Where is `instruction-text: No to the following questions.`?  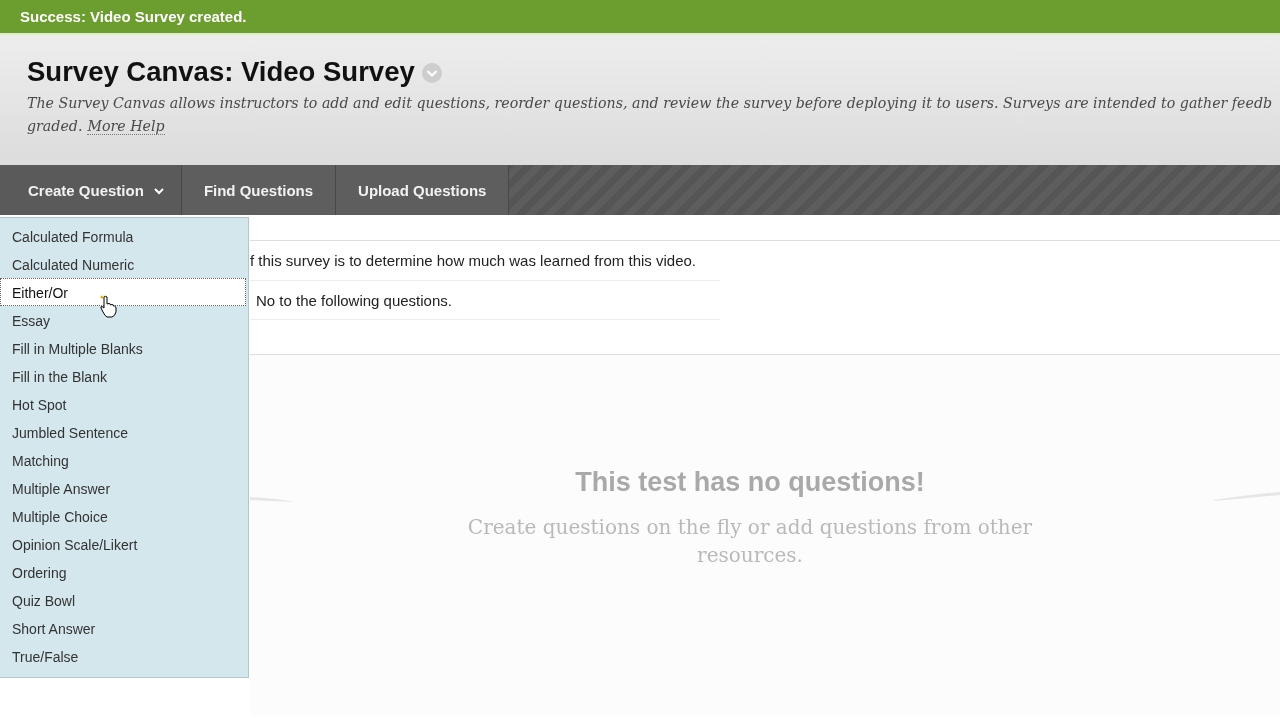 instruction-text: No to the following questions. is located at coordinates (354, 300).